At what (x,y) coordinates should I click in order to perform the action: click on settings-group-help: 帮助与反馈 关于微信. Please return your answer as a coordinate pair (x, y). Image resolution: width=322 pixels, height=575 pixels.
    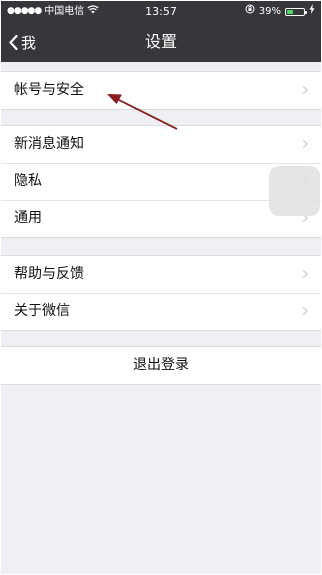
    Looking at the image, I should click on (161, 293).